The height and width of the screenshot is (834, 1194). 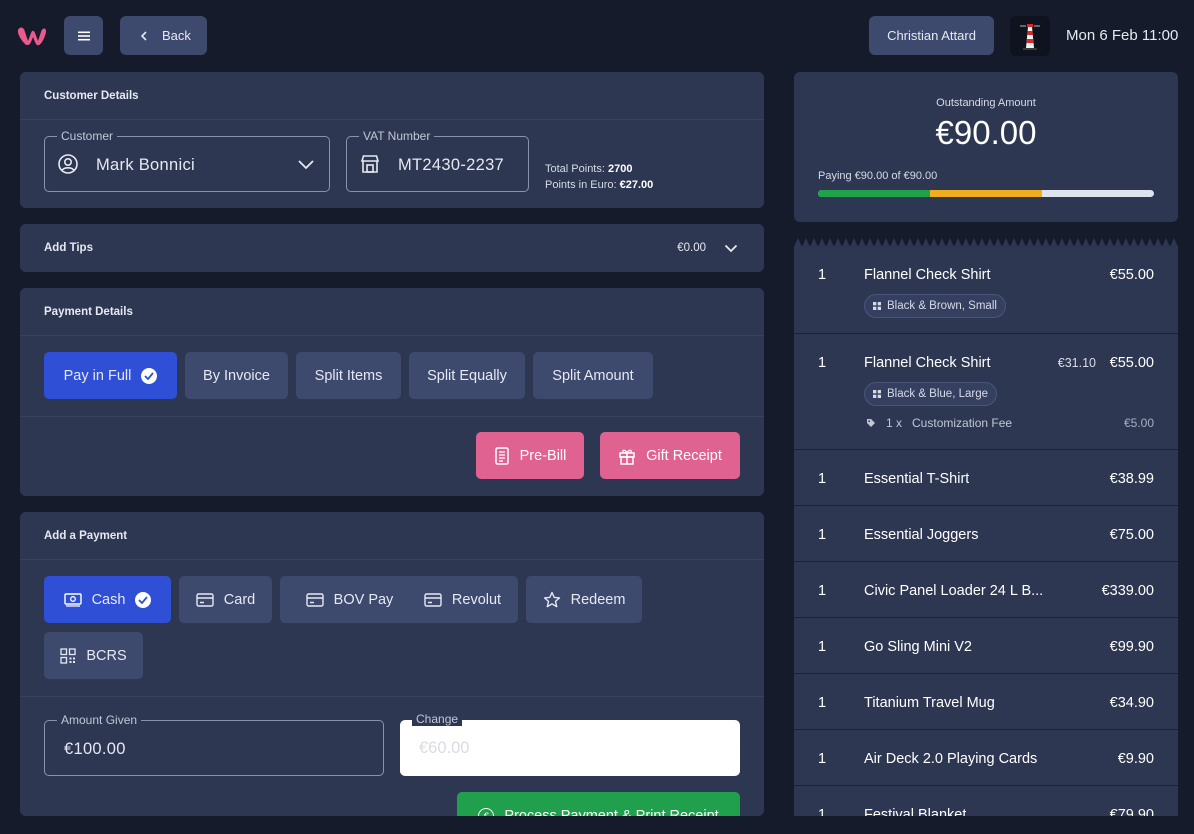 What do you see at coordinates (986, 534) in the screenshot?
I see `list-item: 1 Essential Joggers €75.00` at bounding box center [986, 534].